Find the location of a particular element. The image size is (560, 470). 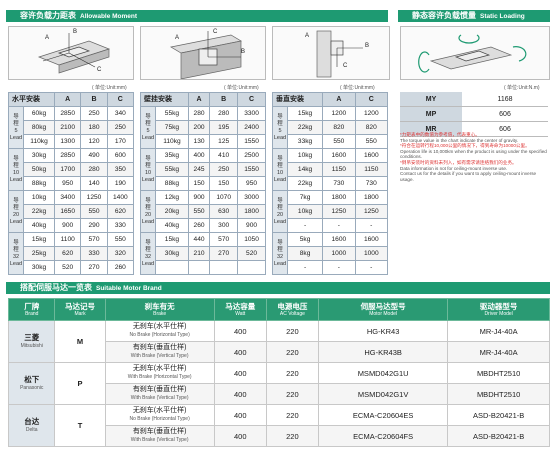

table-row: 75kg 200 195 2400 is located at coordinates (203, 127).